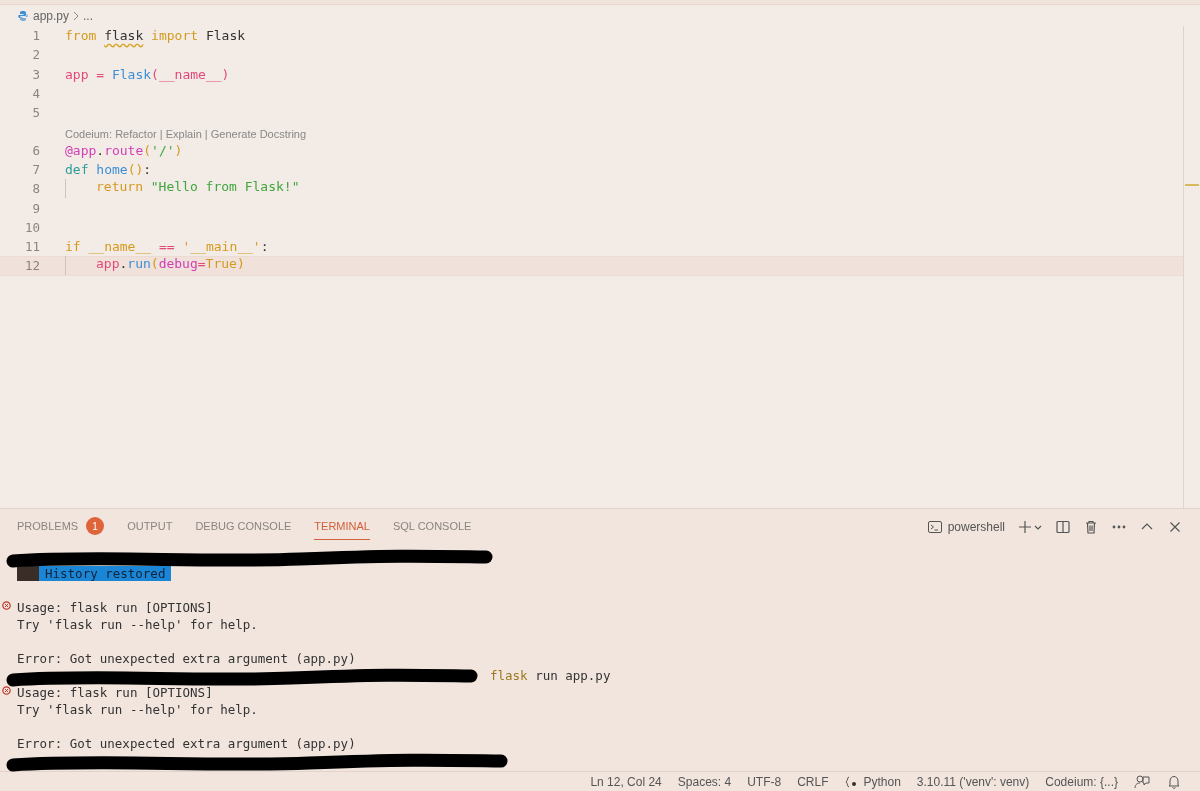  What do you see at coordinates (95, 526) in the screenshot?
I see `problem-count-badge: 1` at bounding box center [95, 526].